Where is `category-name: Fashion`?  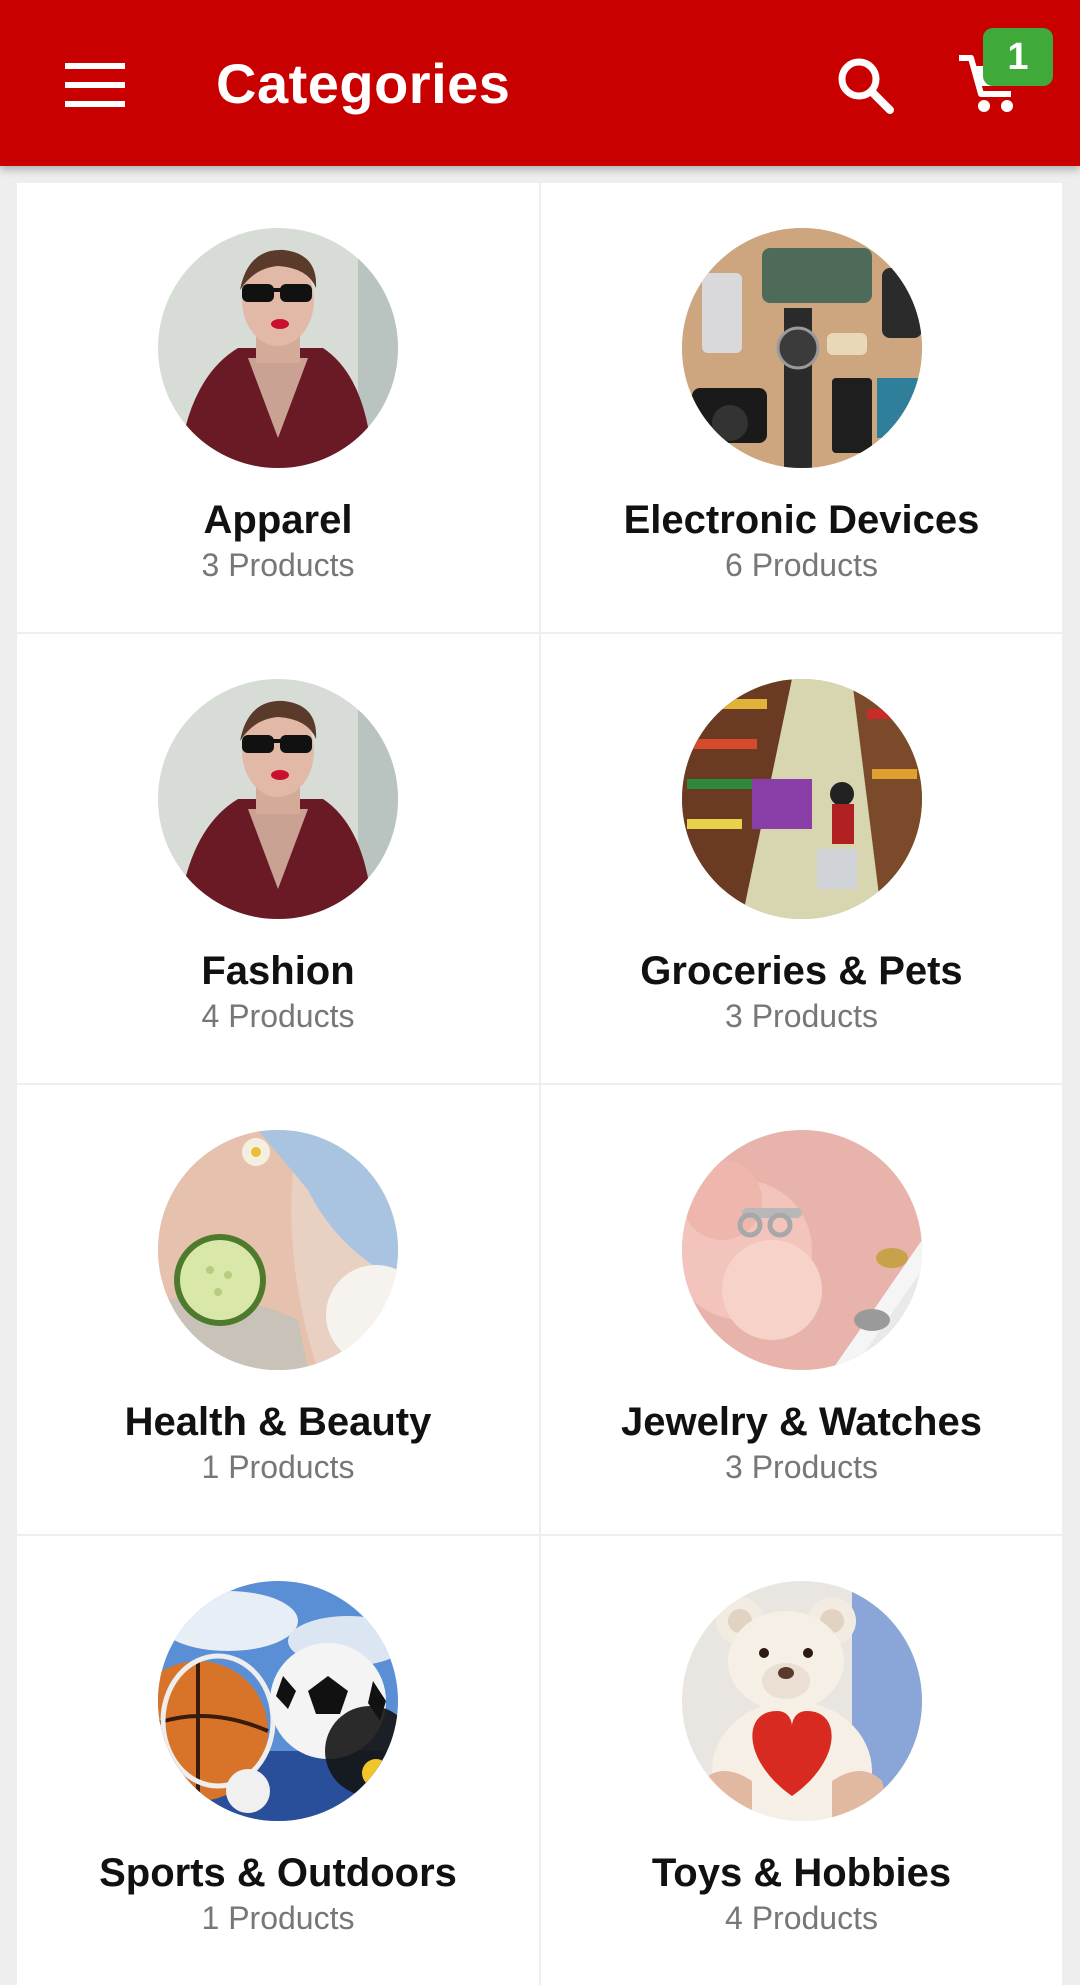
category-name: Fashion is located at coordinates (278, 971).